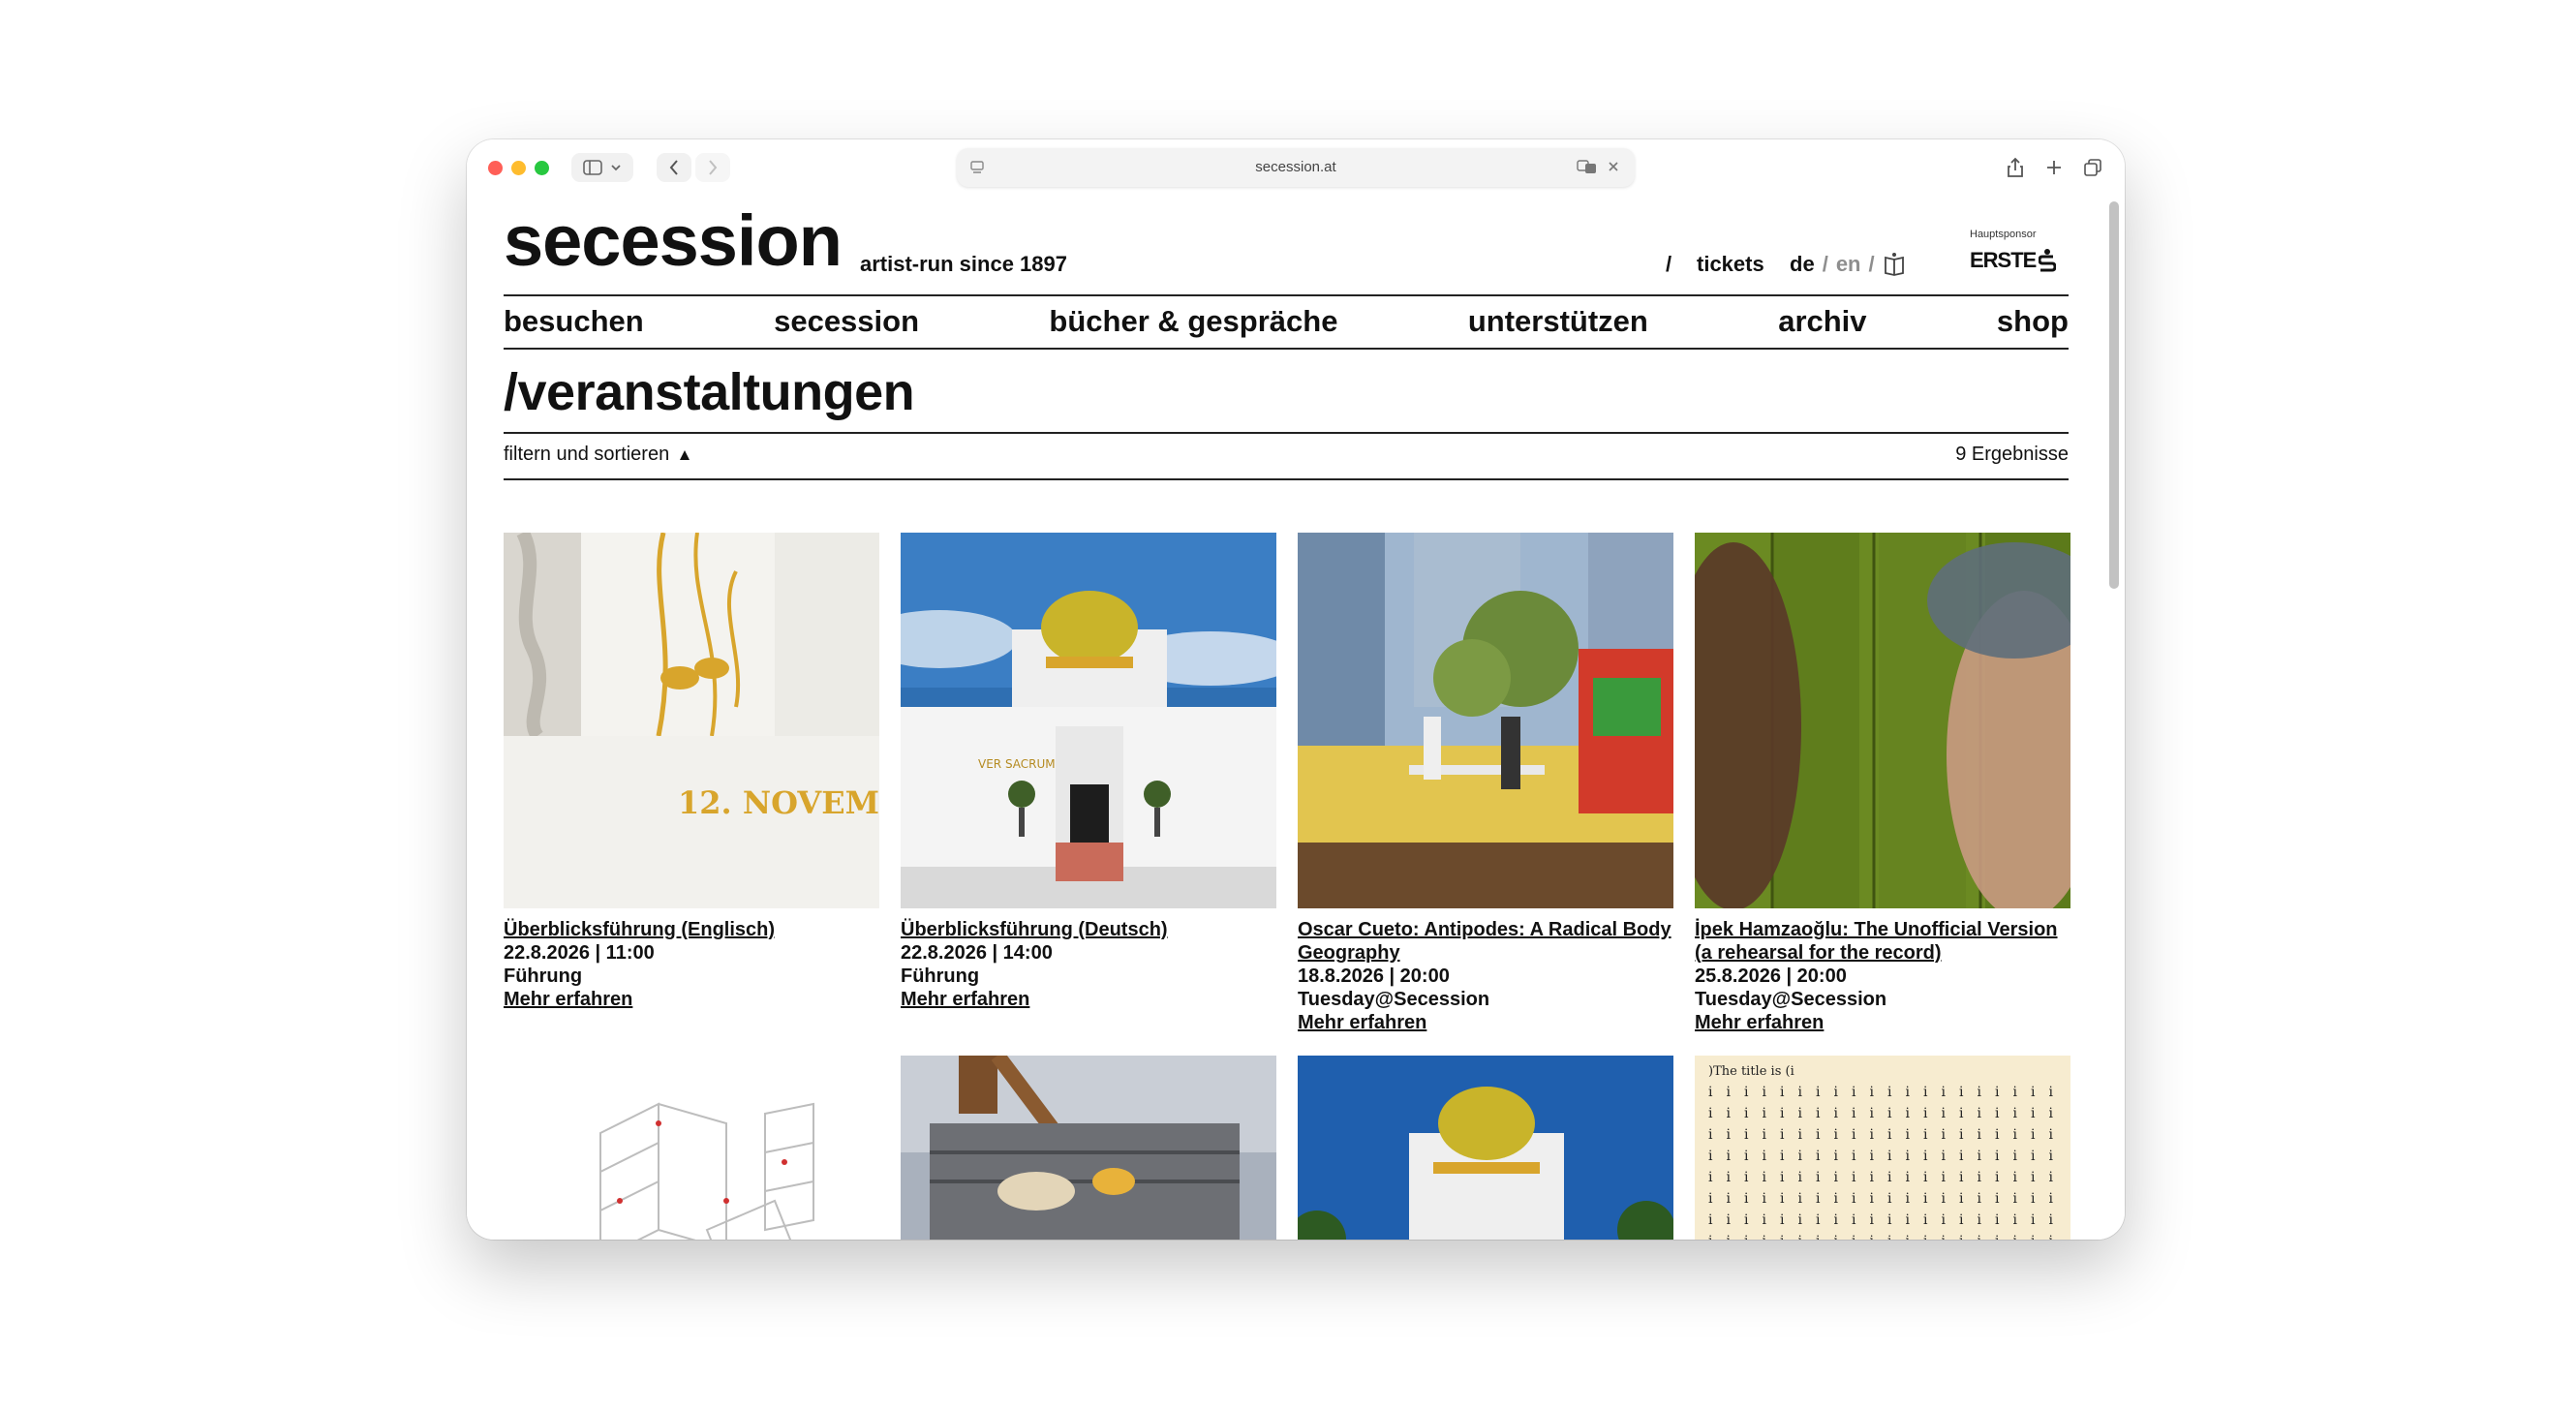  What do you see at coordinates (1802, 264) in the screenshot?
I see `lang-de-link: de` at bounding box center [1802, 264].